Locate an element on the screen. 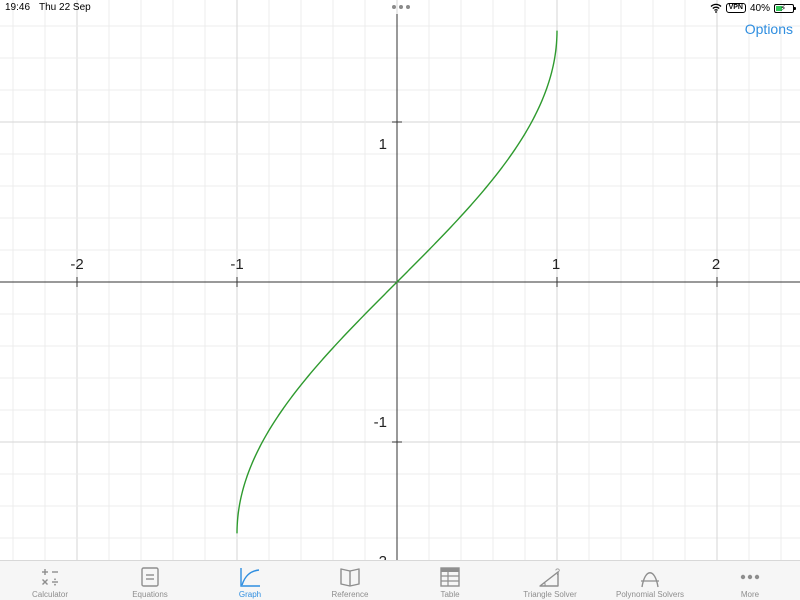  polynomial-icon is located at coordinates (650, 580).